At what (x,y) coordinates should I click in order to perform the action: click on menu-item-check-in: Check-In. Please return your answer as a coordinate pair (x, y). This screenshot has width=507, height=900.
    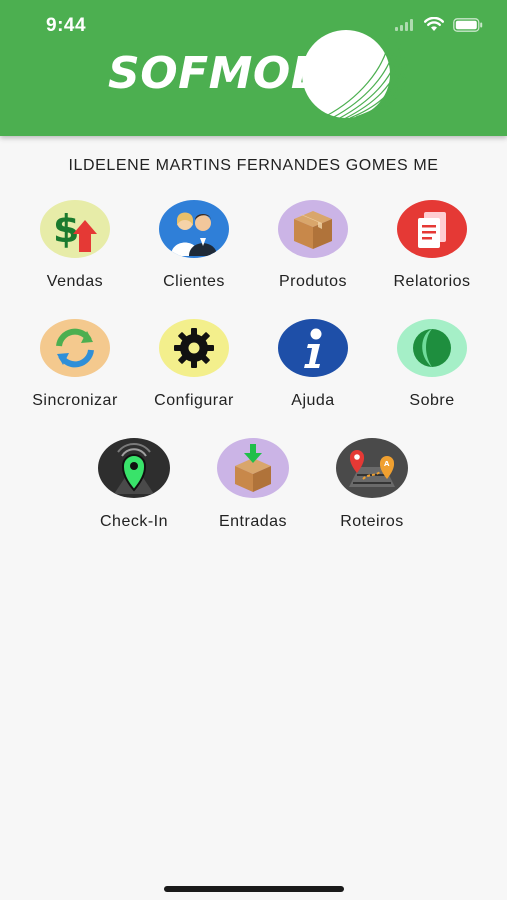
    Looking at the image, I should click on (134, 484).